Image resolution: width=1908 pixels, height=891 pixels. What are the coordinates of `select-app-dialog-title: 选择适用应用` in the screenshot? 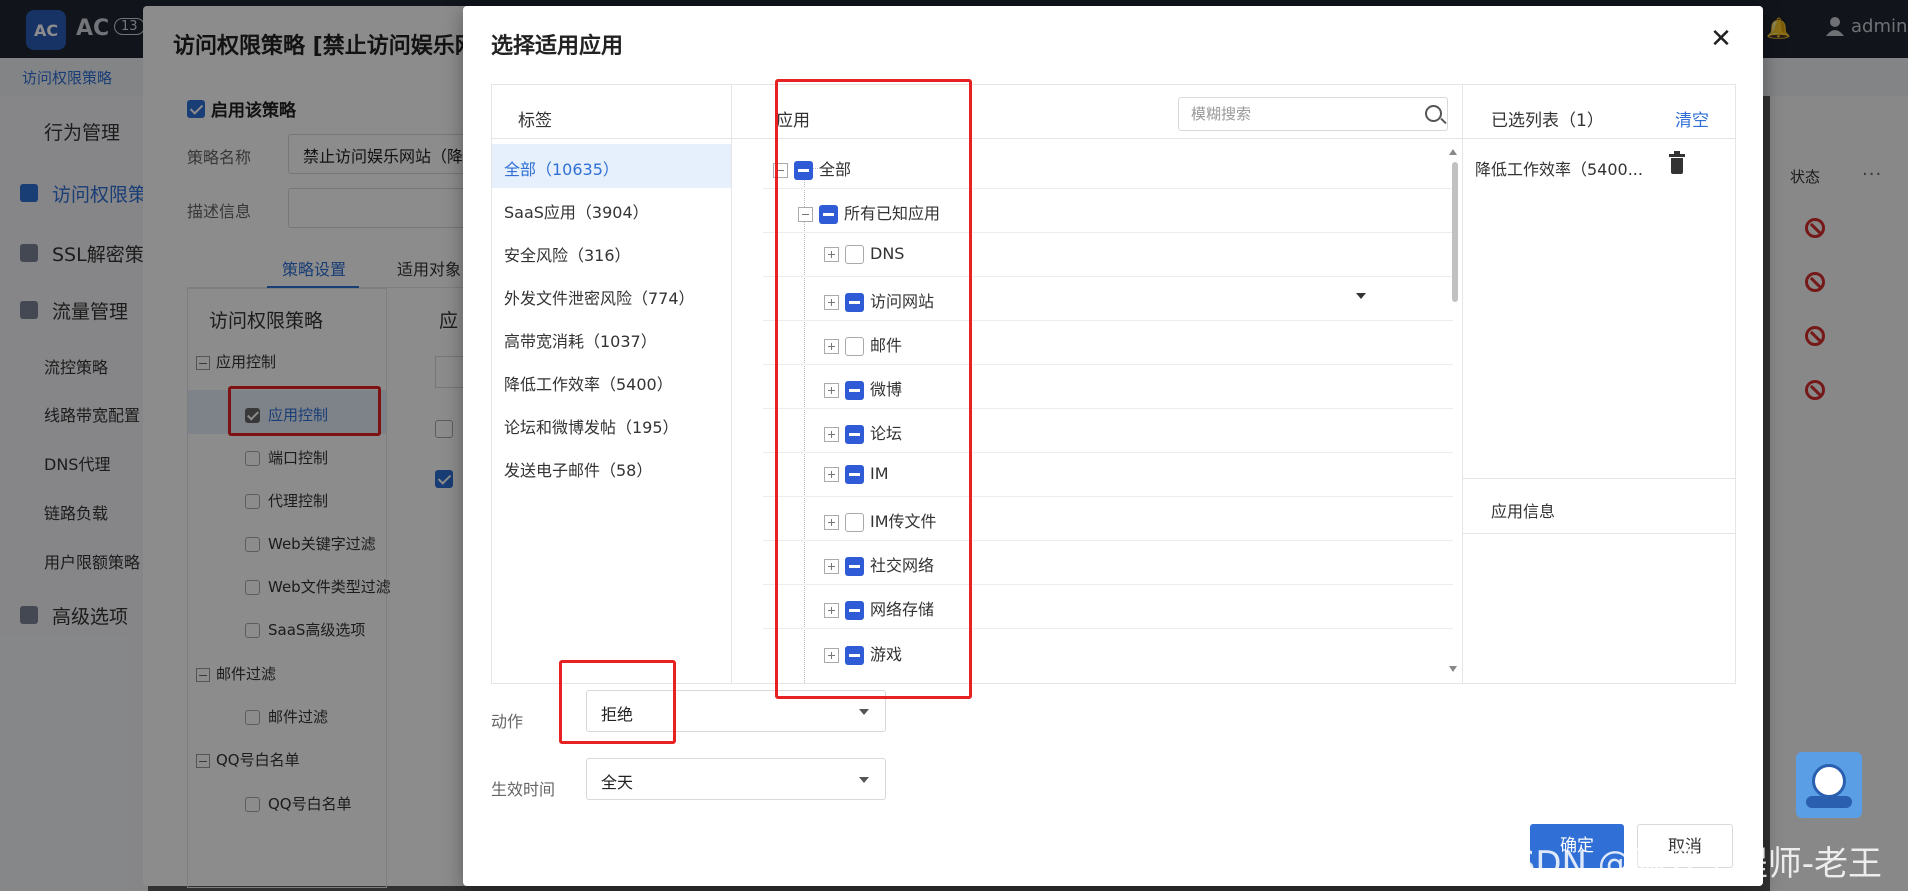 It's located at (557, 46).